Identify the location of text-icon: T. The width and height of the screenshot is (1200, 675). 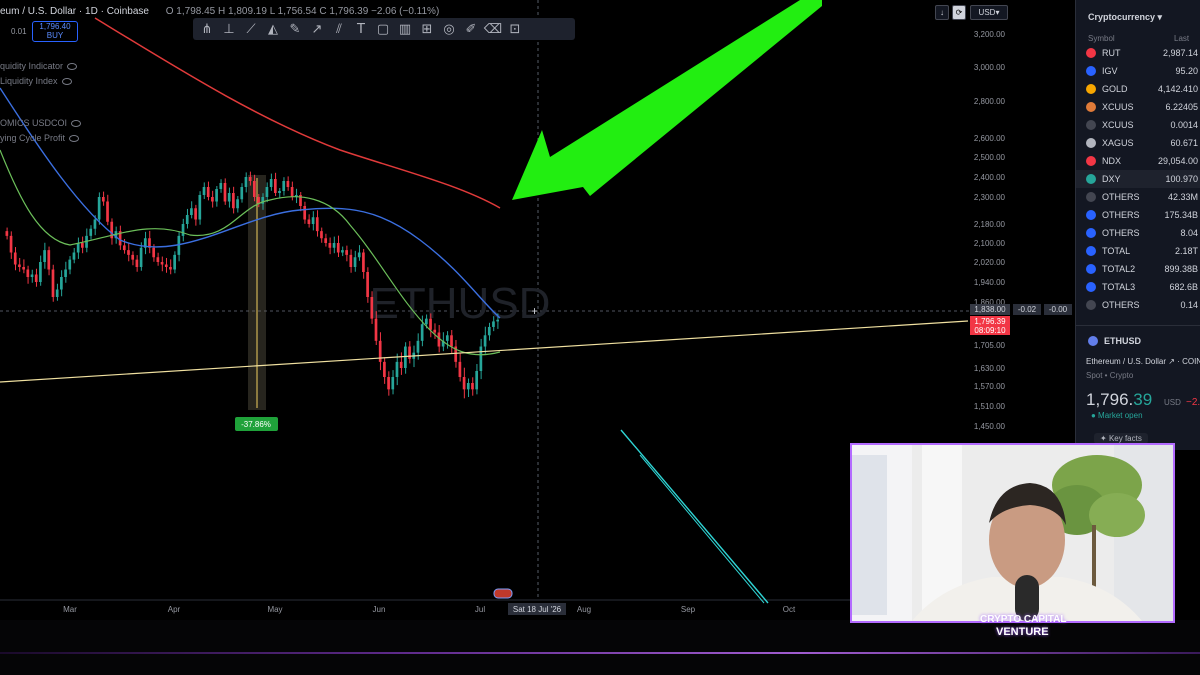
(361, 29).